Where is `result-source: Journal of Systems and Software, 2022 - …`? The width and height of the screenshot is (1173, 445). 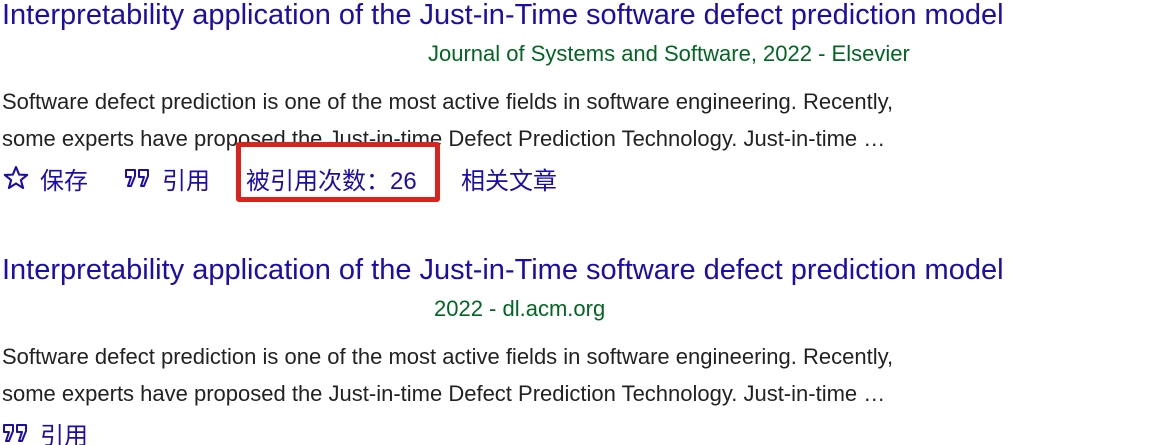 result-source: Journal of Systems and Software, 2022 - … is located at coordinates (669, 53).